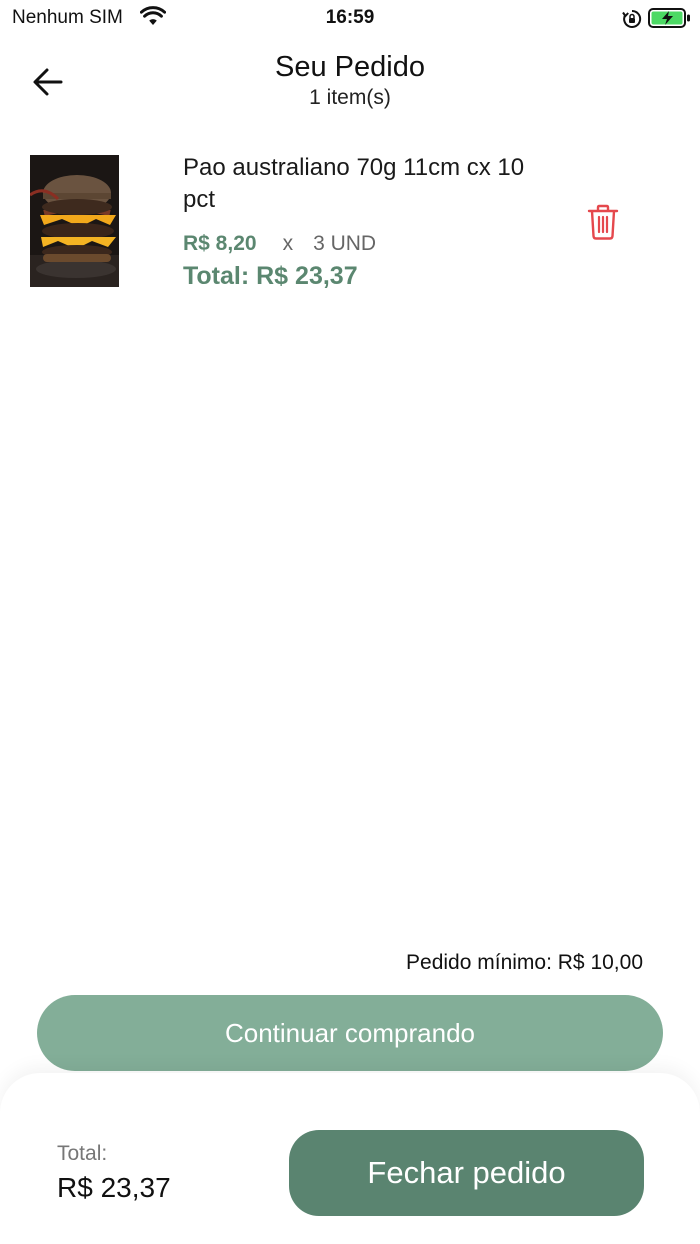 The width and height of the screenshot is (700, 1244). I want to click on total-value: R$ 23,37, so click(114, 1187).